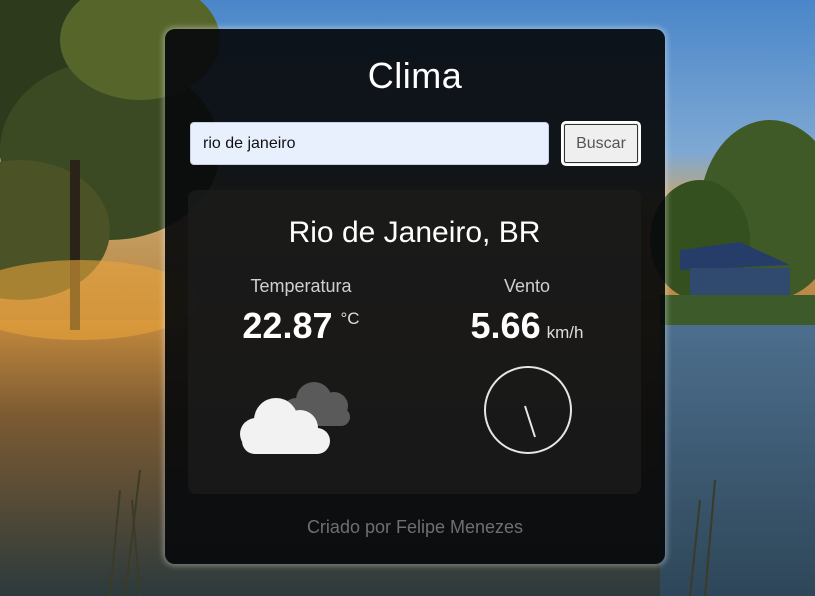 Image resolution: width=815 pixels, height=596 pixels. What do you see at coordinates (301, 286) in the screenshot?
I see `temperature-label: Temperatura` at bounding box center [301, 286].